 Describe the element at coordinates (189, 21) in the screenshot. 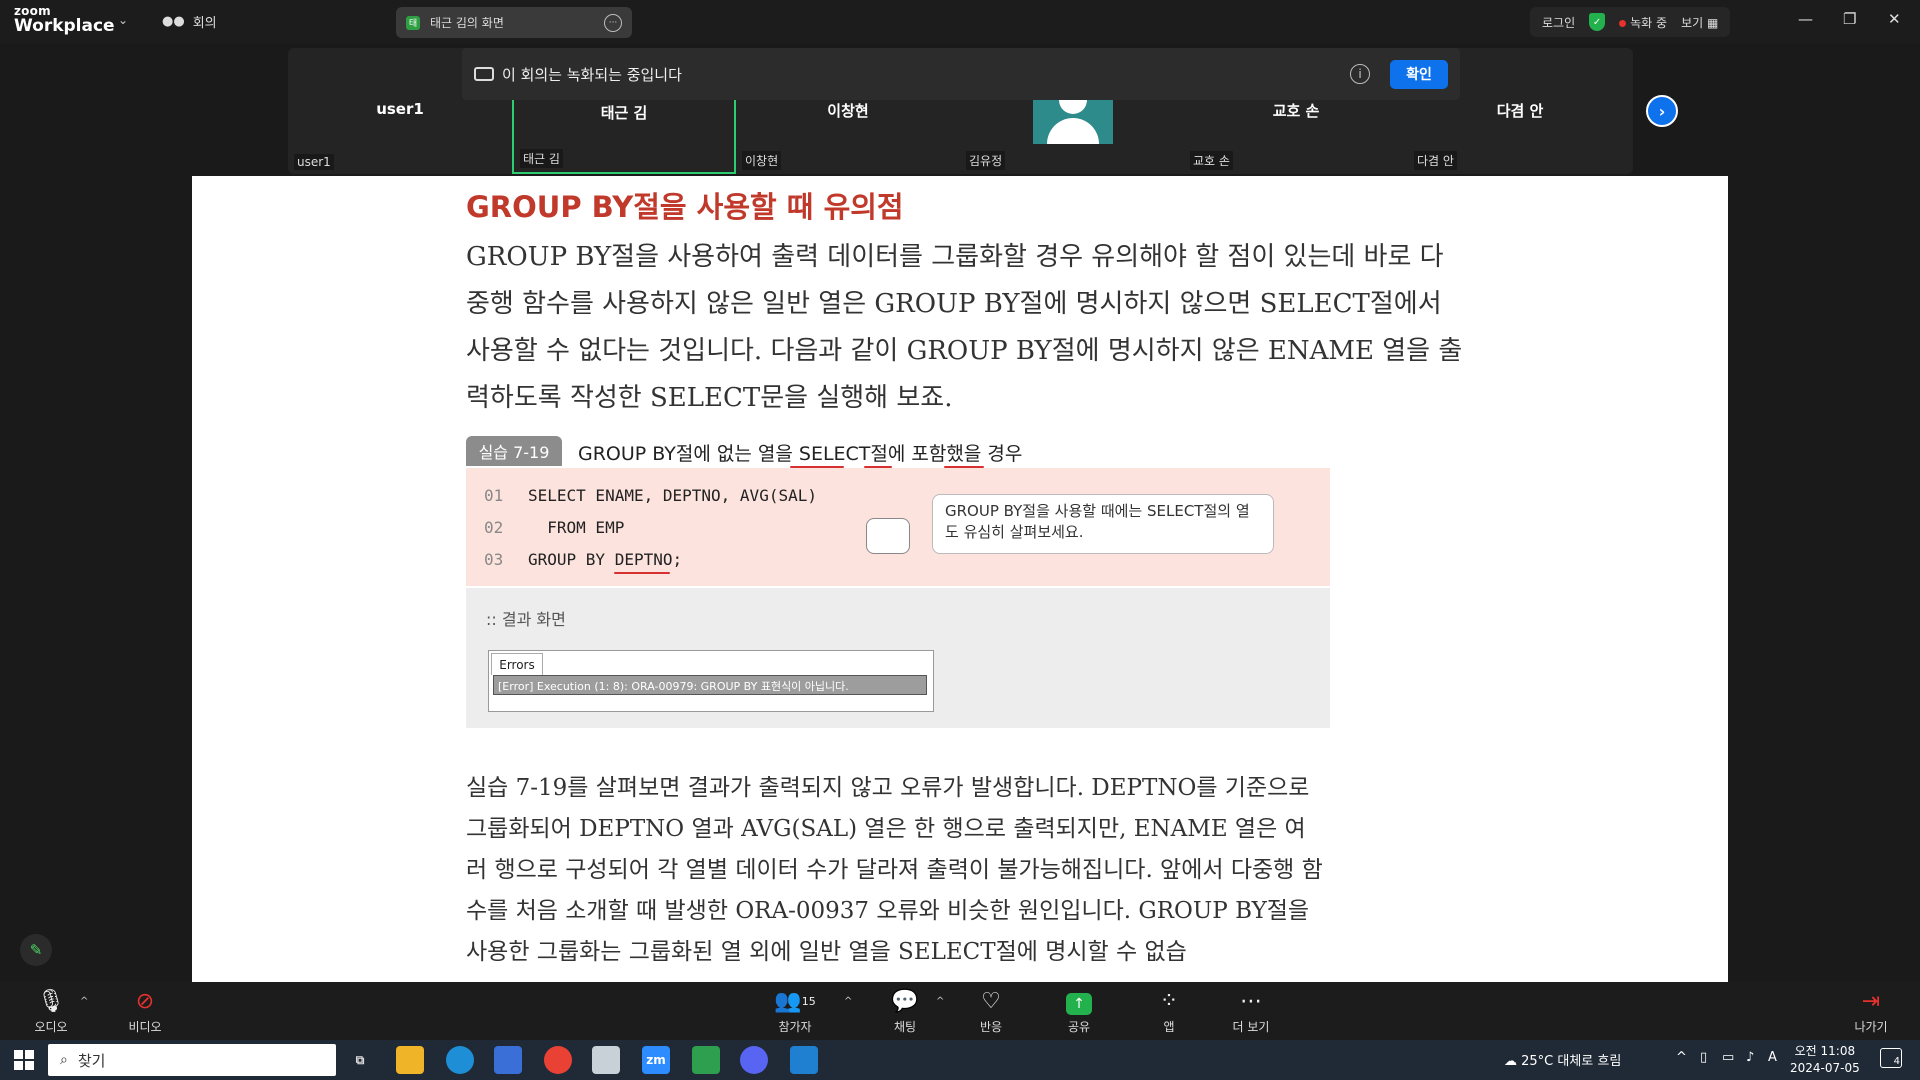

I see `meeting-menu: ●● 회의` at that location.